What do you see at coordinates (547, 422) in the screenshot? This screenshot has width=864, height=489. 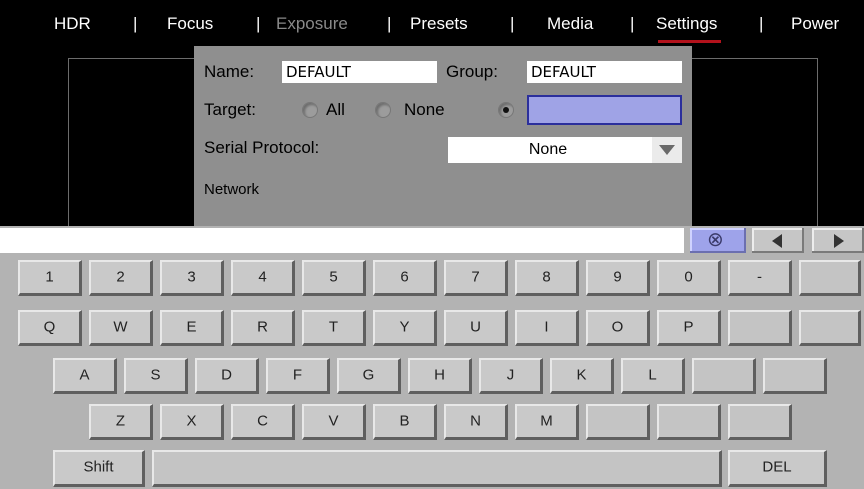 I see `key-m: M` at bounding box center [547, 422].